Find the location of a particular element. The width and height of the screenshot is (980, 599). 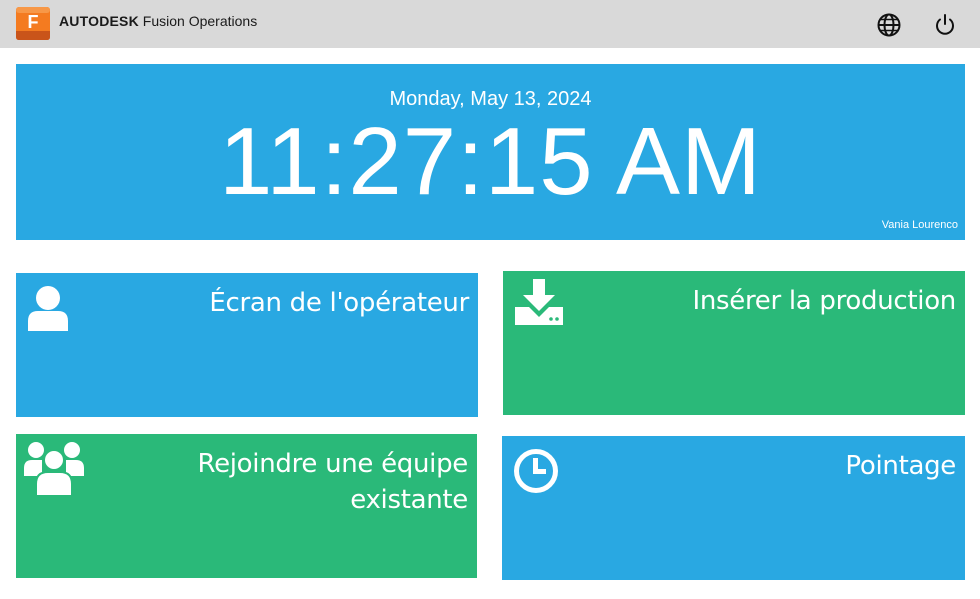

current-time: 11:27:15 AM is located at coordinates (490, 161).